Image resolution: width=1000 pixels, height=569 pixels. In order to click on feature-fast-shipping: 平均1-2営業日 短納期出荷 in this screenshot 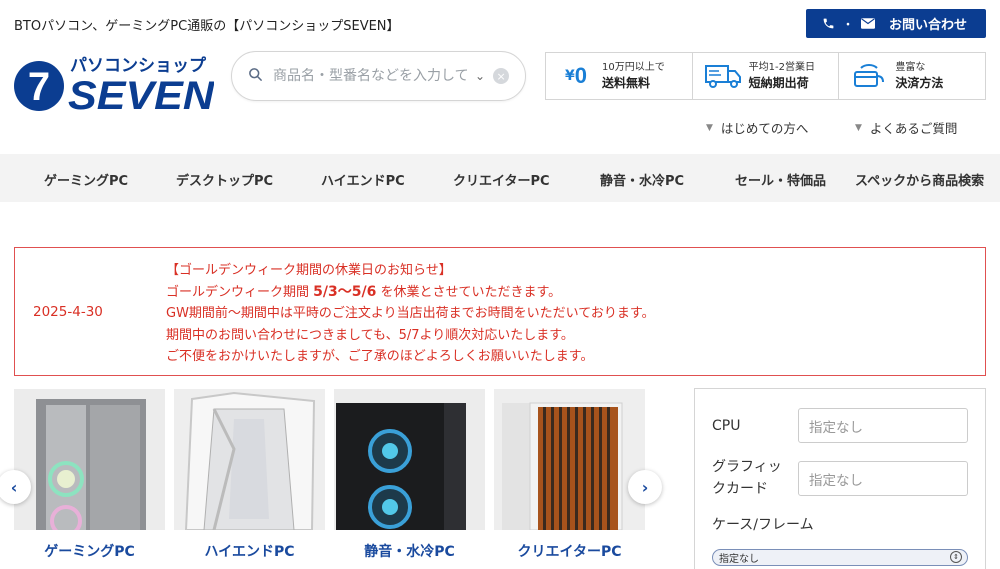, I will do `click(766, 76)`.